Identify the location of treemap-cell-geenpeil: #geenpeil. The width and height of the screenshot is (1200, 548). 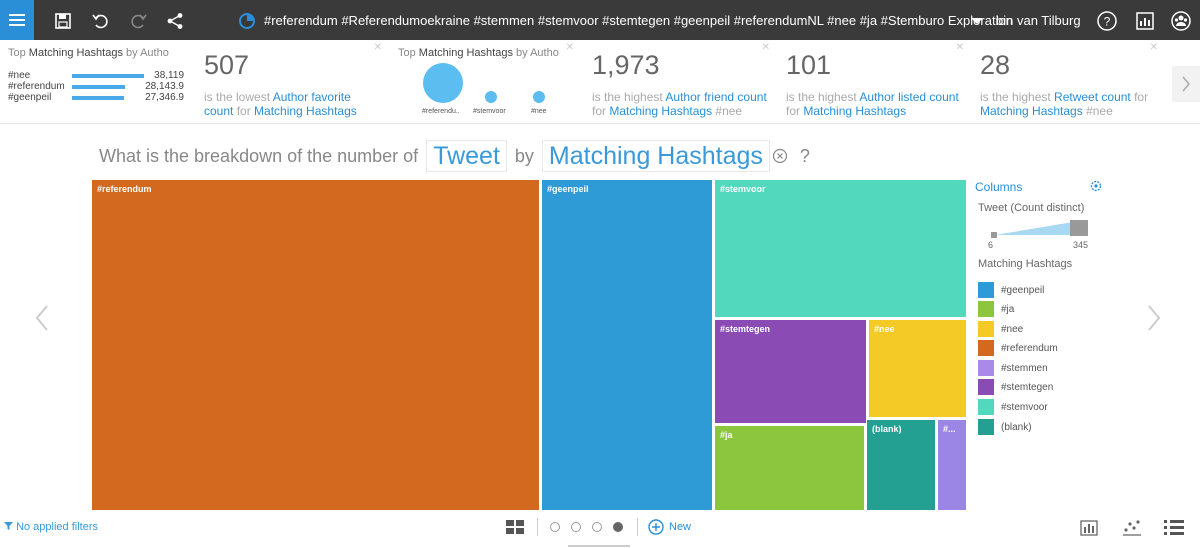
(627, 345).